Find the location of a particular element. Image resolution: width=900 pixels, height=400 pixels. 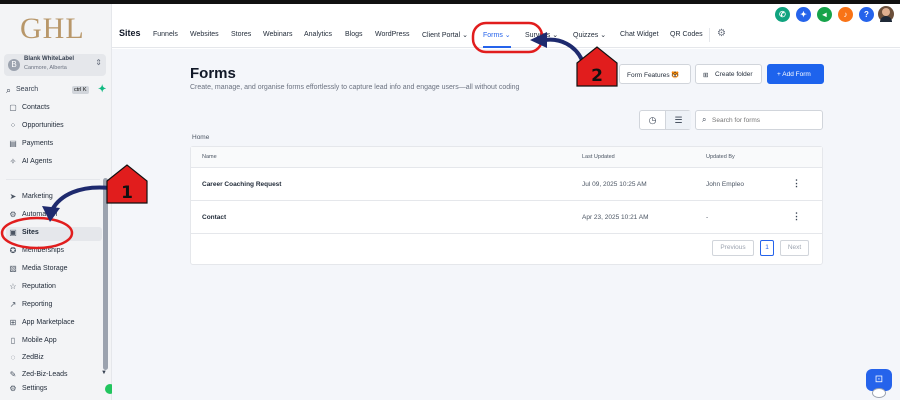

table-row: Contact Apr 23, 2025 10:21 AM - ⋮ is located at coordinates (506, 217).